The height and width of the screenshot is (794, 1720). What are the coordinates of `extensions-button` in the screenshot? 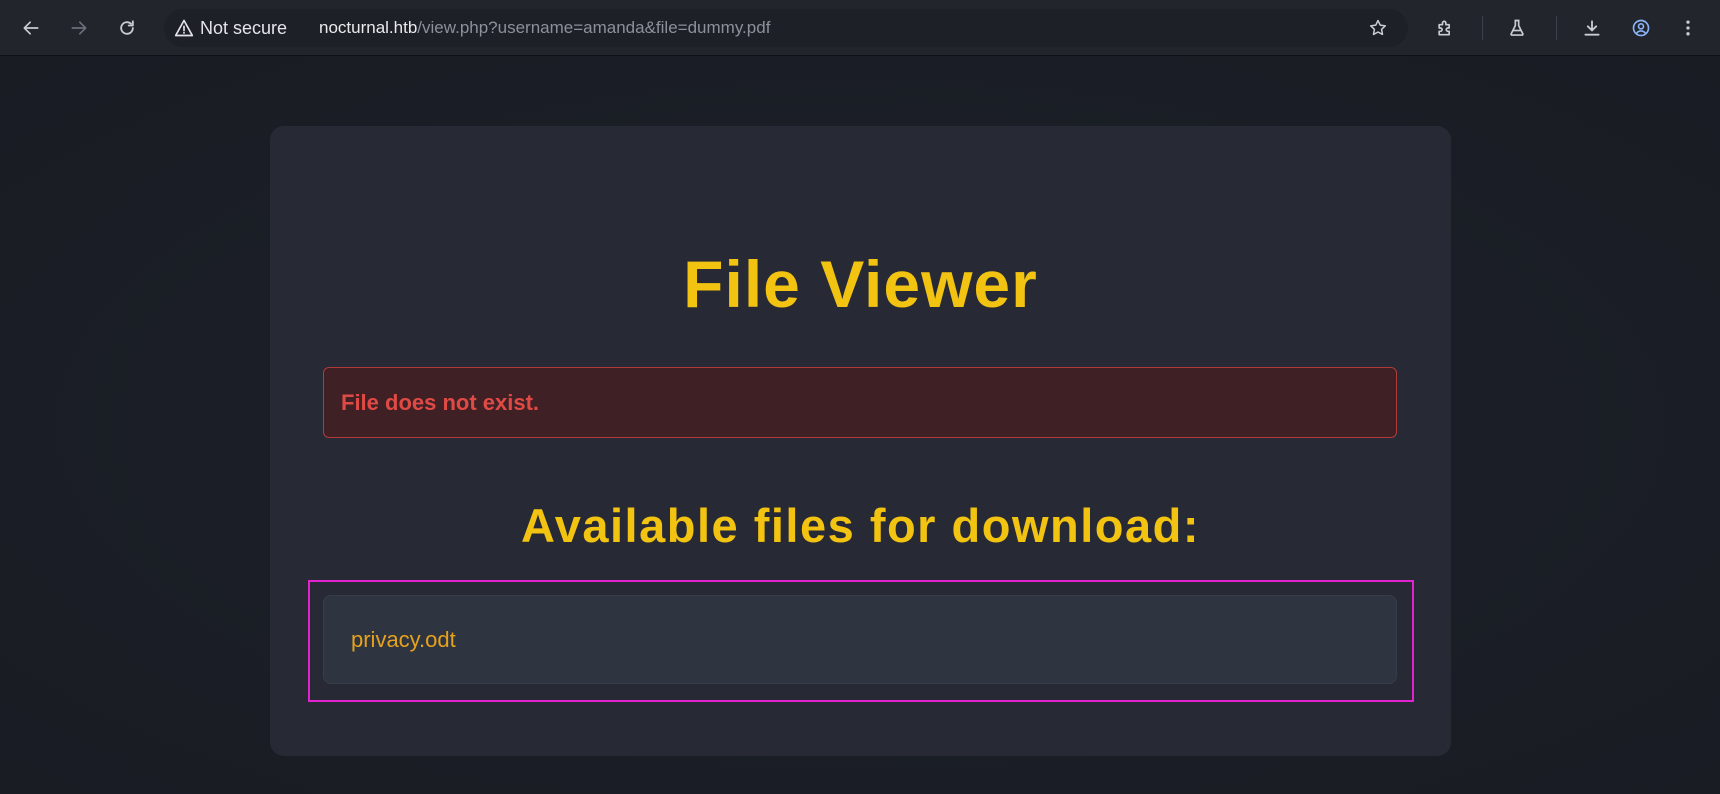 It's located at (1445, 28).